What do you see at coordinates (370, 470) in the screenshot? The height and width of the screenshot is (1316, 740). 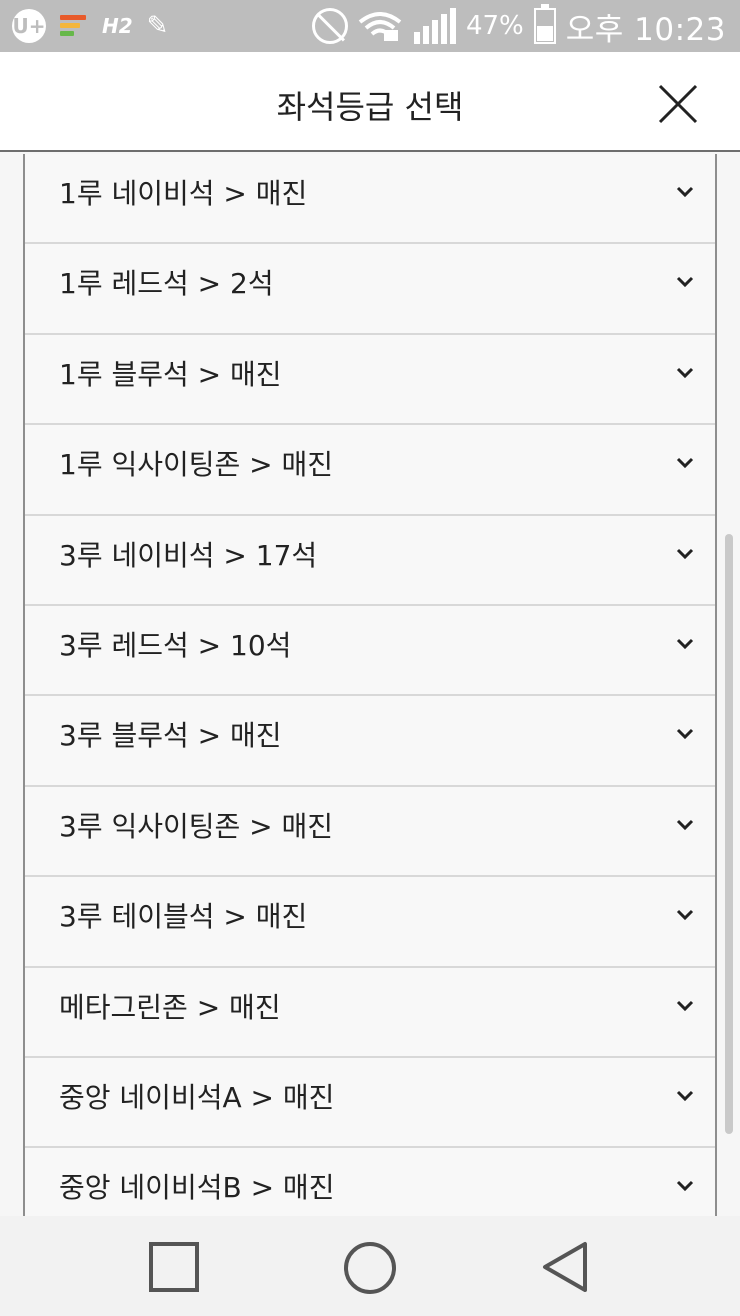 I see `seat-grade-row: 1루 익사이팅존 > 매진` at bounding box center [370, 470].